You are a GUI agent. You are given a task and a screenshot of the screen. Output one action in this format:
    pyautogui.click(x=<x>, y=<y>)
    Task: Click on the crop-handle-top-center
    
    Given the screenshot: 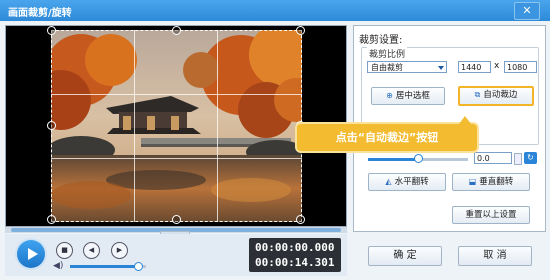 What is the action you would take?
    pyautogui.click(x=176, y=30)
    